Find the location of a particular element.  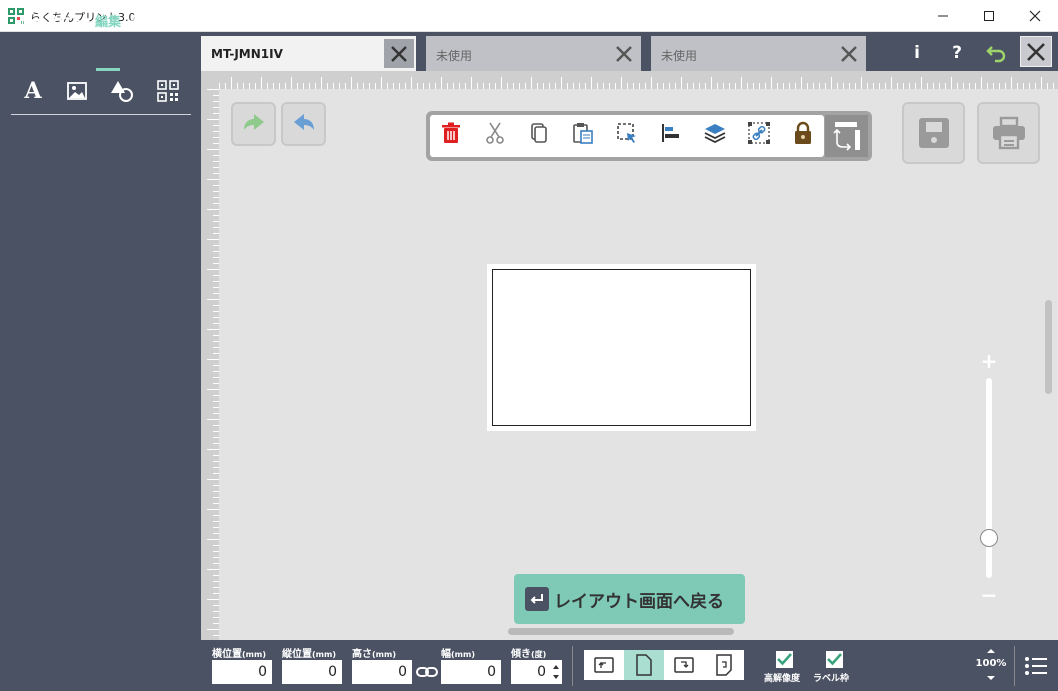

link-icon is located at coordinates (759, 133).